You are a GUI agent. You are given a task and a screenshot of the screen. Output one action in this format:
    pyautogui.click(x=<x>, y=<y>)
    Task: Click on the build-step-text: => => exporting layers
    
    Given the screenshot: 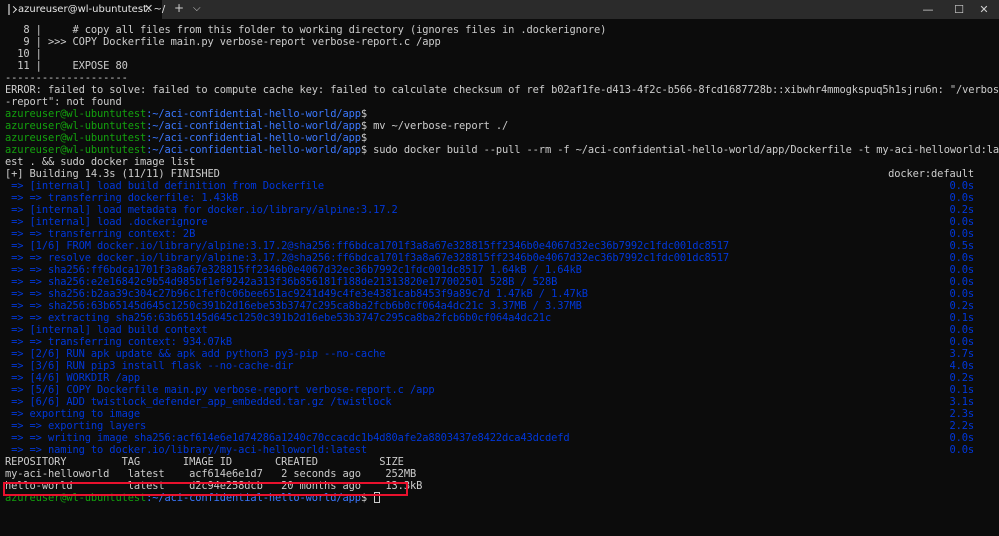 What is the action you would take?
    pyautogui.click(x=76, y=426)
    